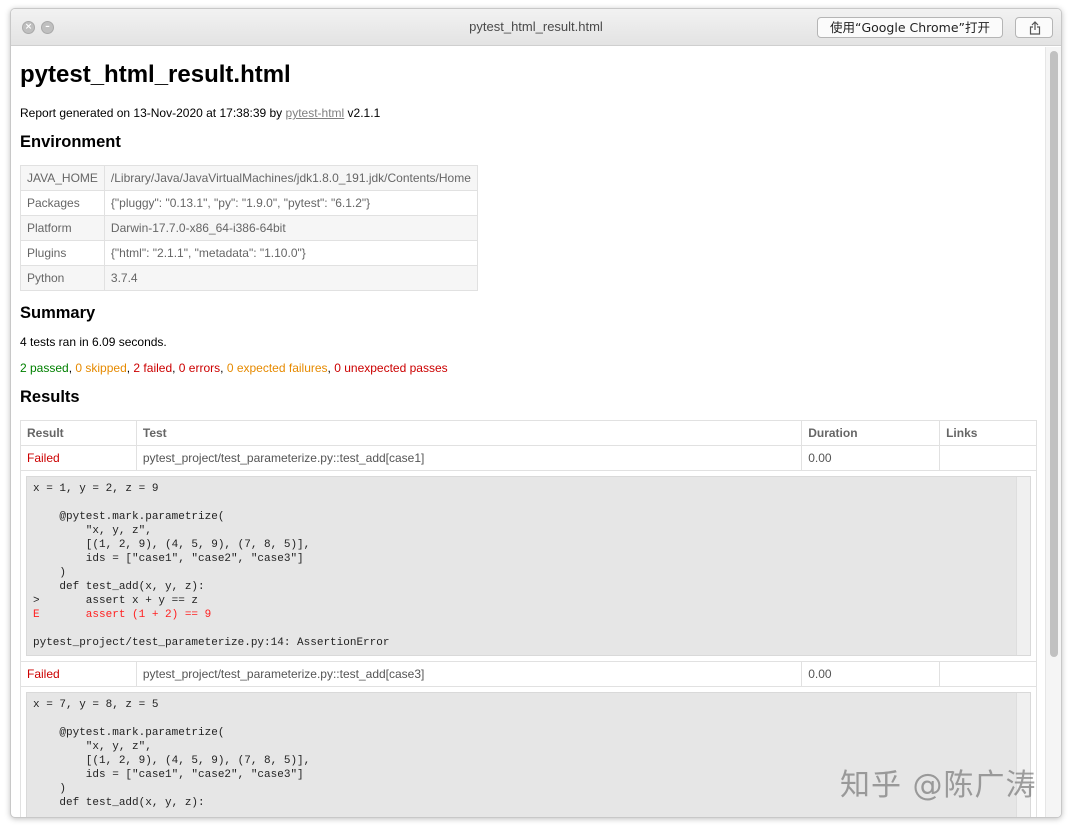  What do you see at coordinates (62, 228) in the screenshot?
I see `env-key: Platform` at bounding box center [62, 228].